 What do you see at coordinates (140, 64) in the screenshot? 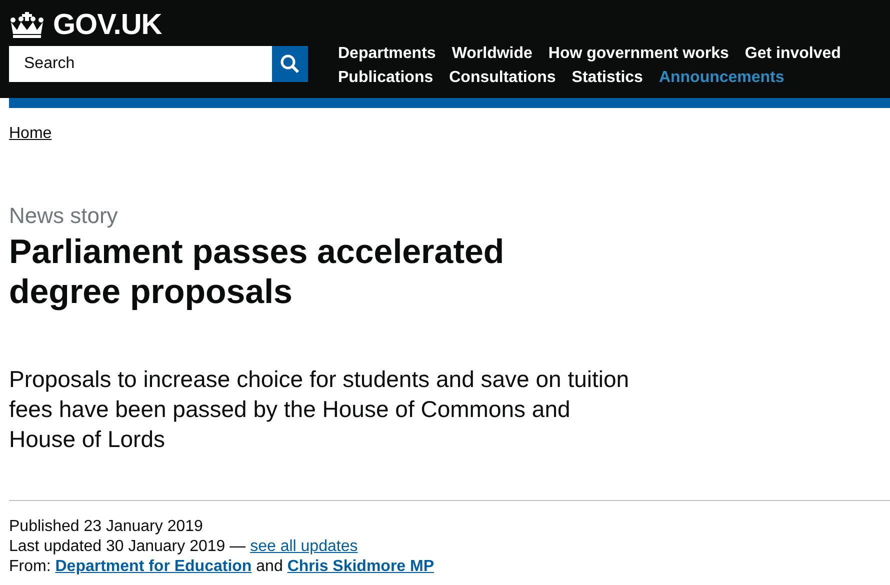
I see `search-field: Search` at bounding box center [140, 64].